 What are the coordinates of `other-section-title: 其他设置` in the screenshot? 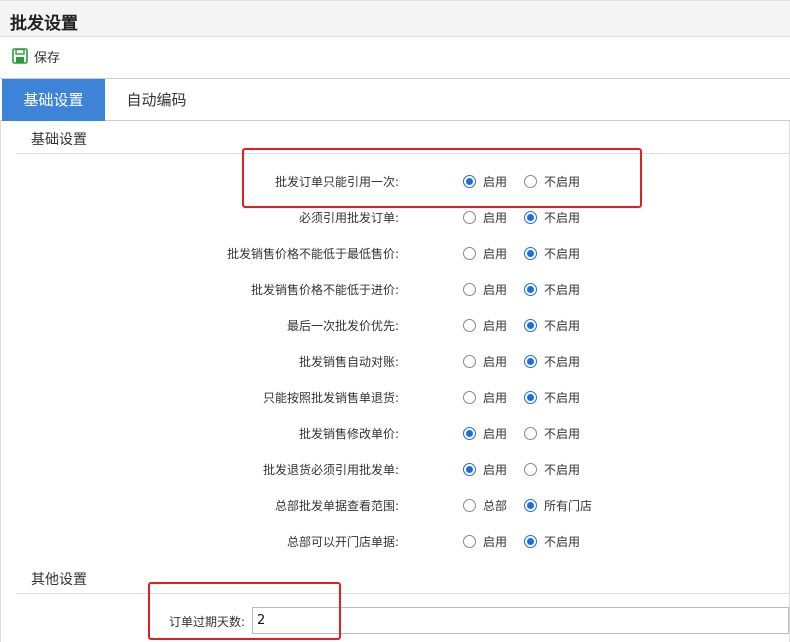 It's located at (59, 580).